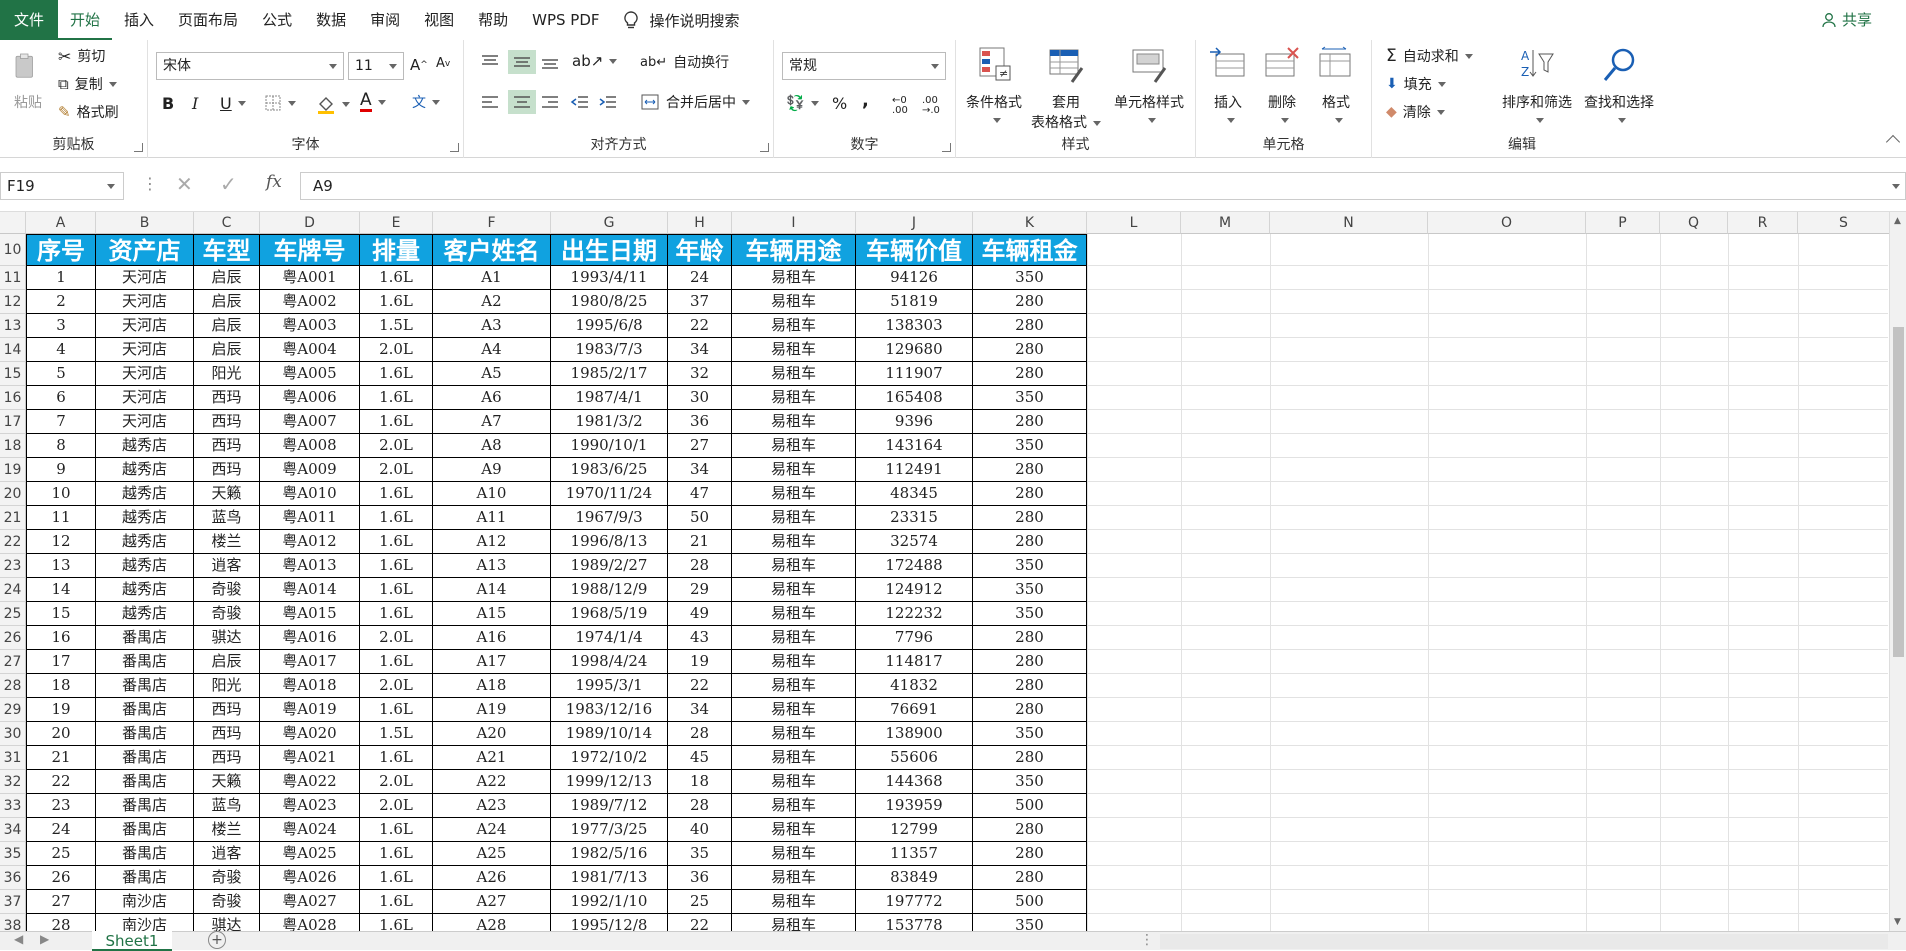 The height and width of the screenshot is (951, 1906). What do you see at coordinates (695, 102) in the screenshot?
I see `merge-center-button: 合并后居中` at bounding box center [695, 102].